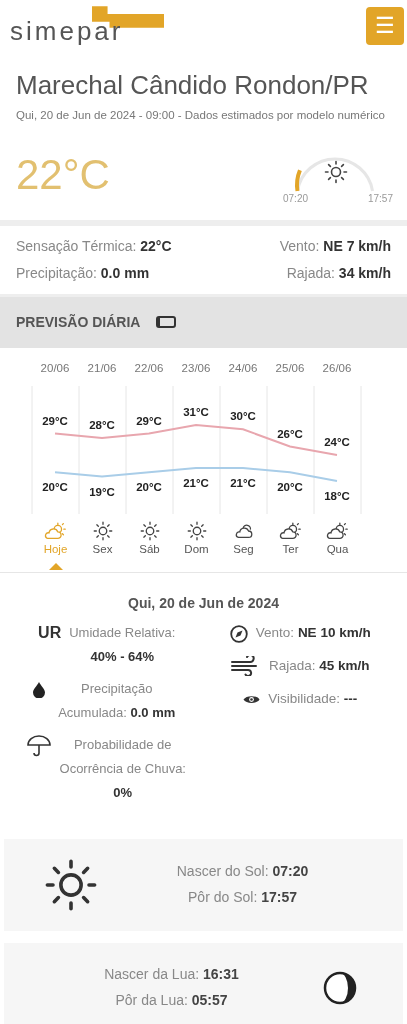 The height and width of the screenshot is (1024, 407). What do you see at coordinates (122, 769) in the screenshot?
I see `forecast-detail: Probabilidade de Ocorrência de Chuva: 0%` at bounding box center [122, 769].